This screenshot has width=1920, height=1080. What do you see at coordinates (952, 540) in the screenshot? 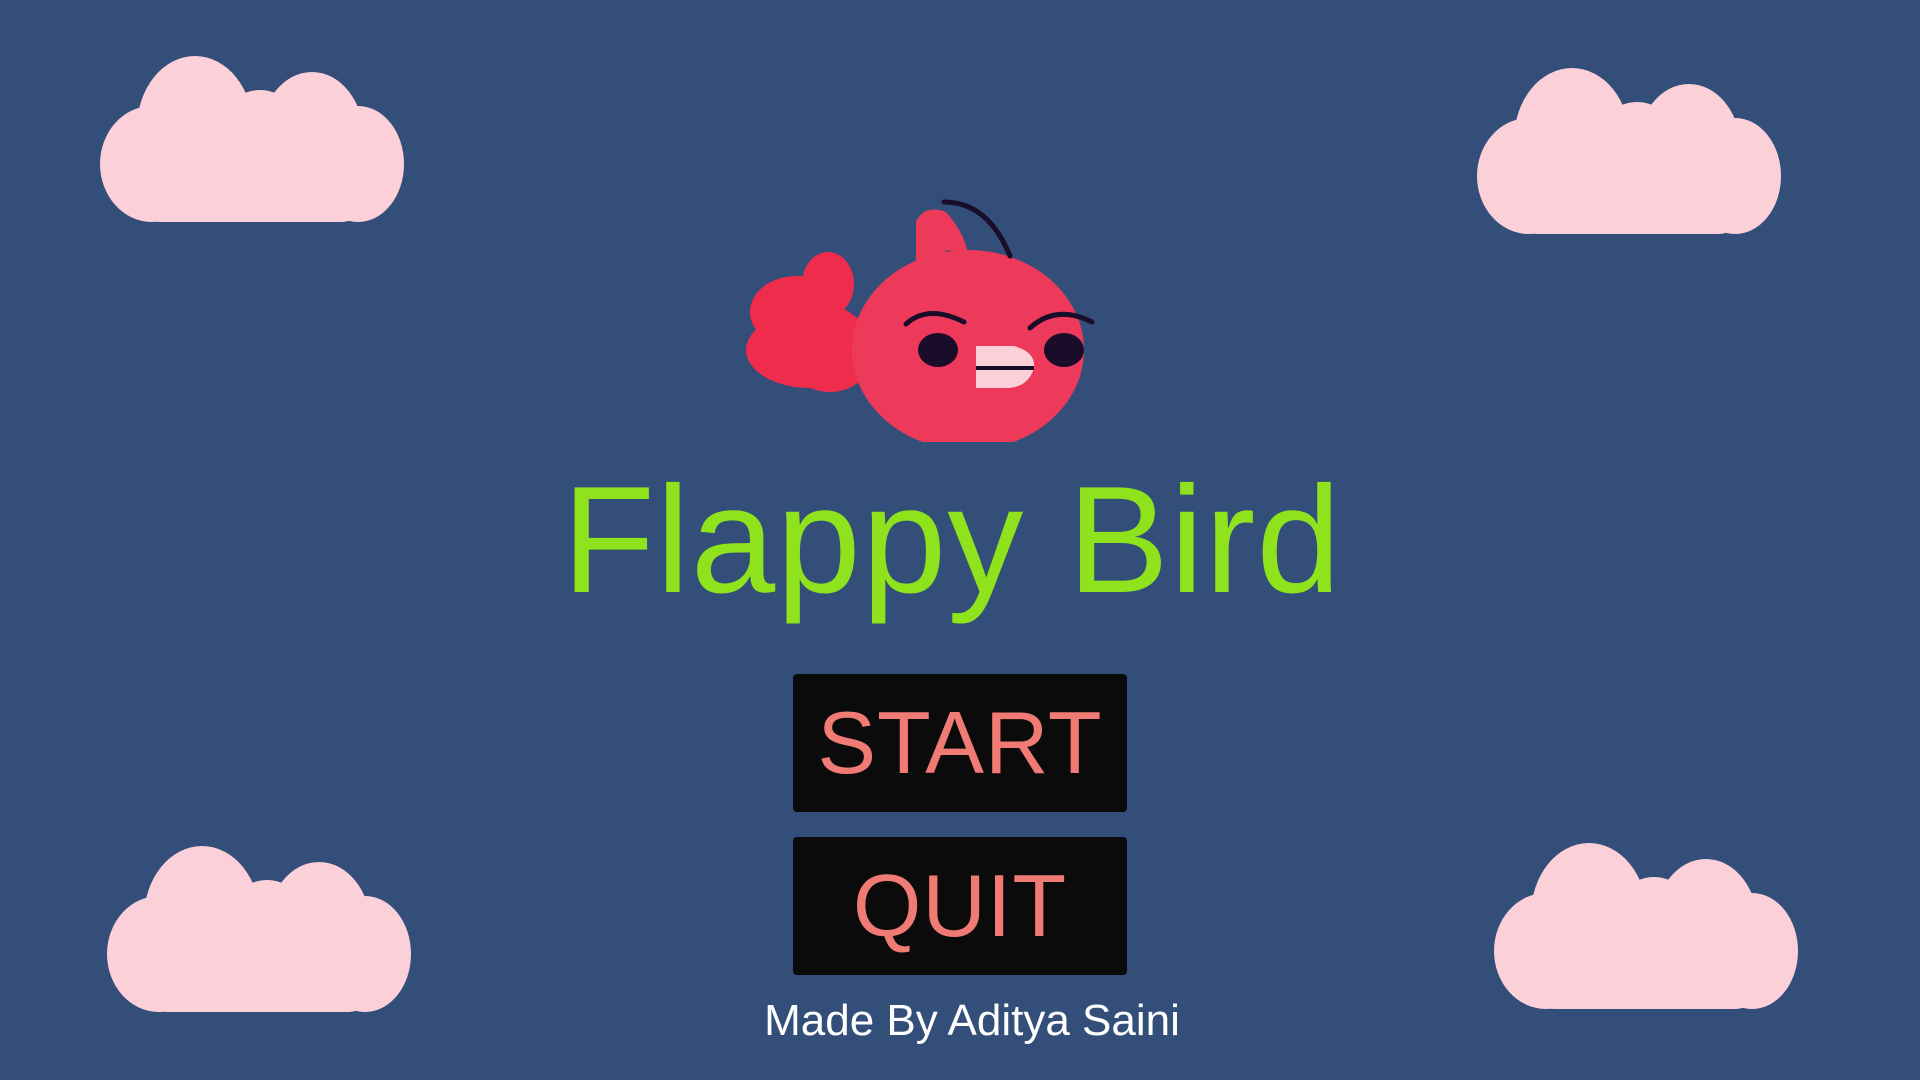
I see `game-title: Flappy Bird` at bounding box center [952, 540].